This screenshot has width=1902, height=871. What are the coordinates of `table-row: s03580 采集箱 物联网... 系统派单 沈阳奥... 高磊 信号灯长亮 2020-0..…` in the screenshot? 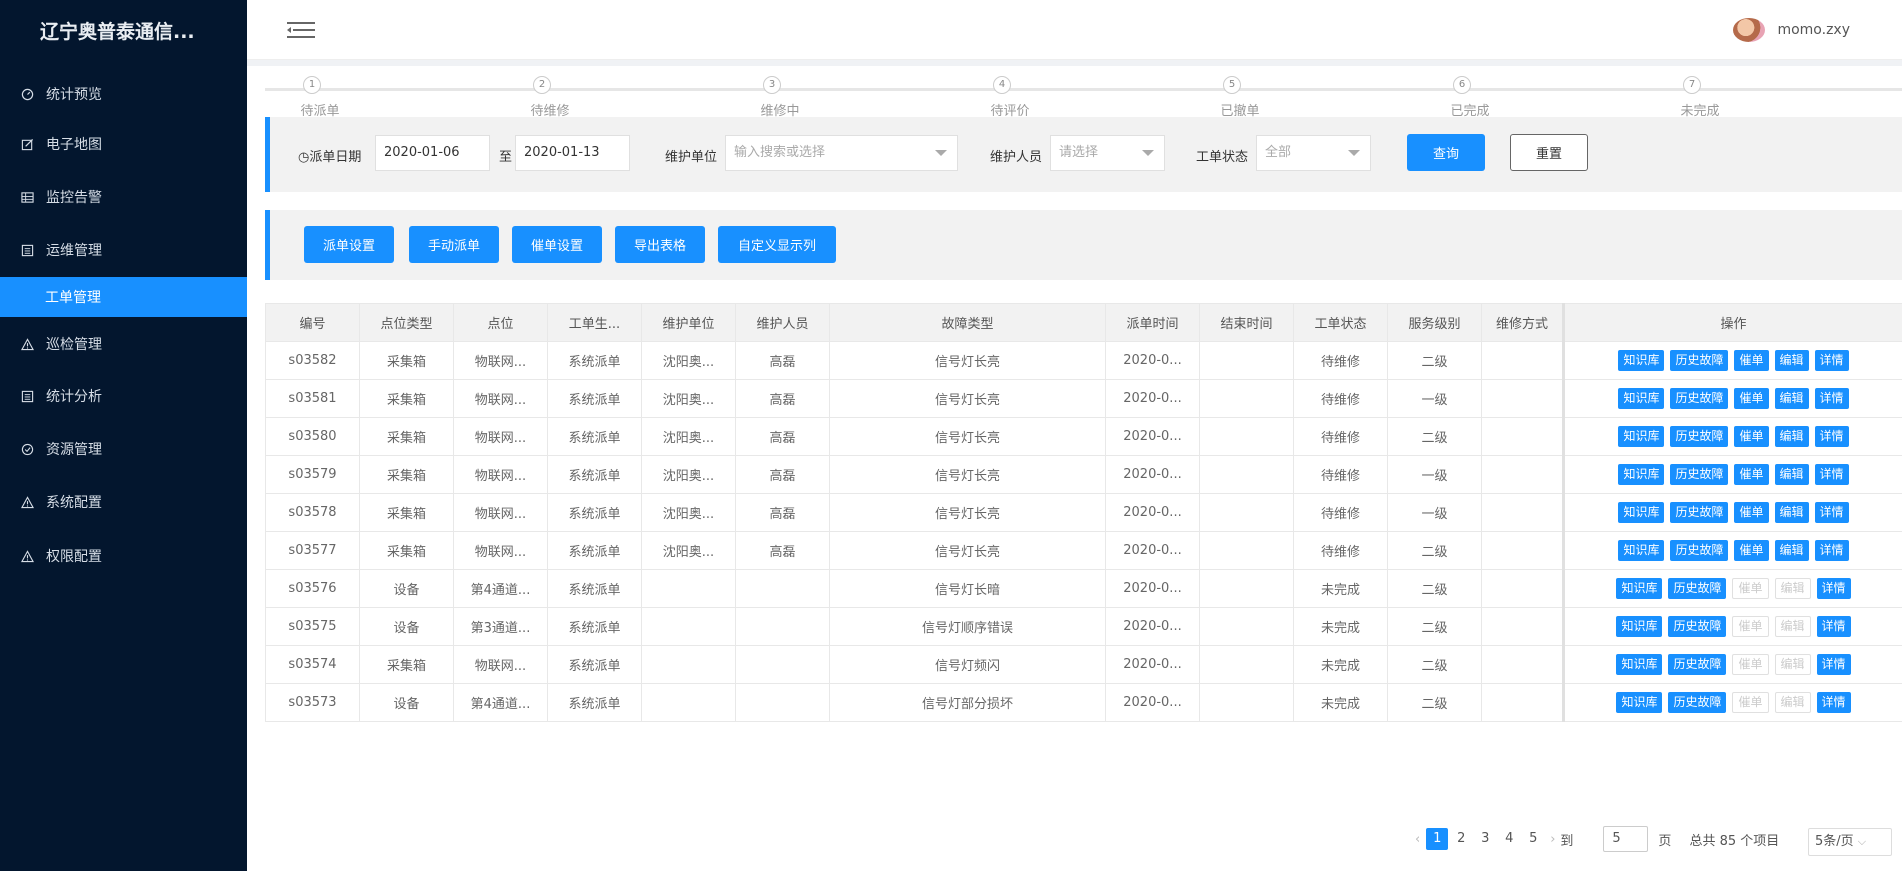 It's located at (1083, 436).